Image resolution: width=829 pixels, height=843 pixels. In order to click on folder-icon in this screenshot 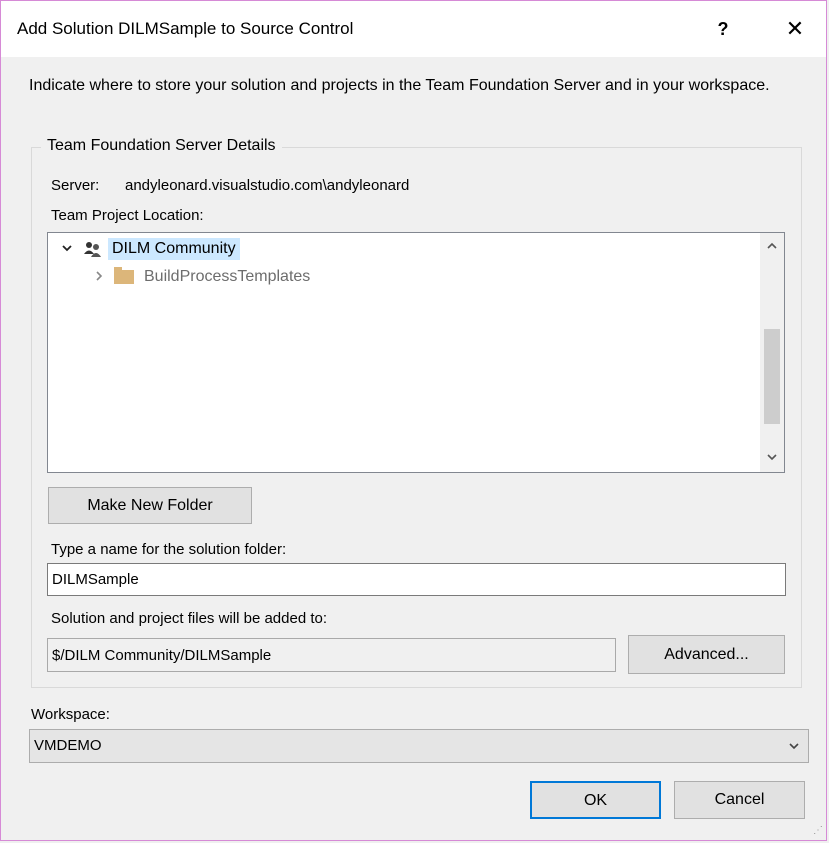, I will do `click(124, 275)`.